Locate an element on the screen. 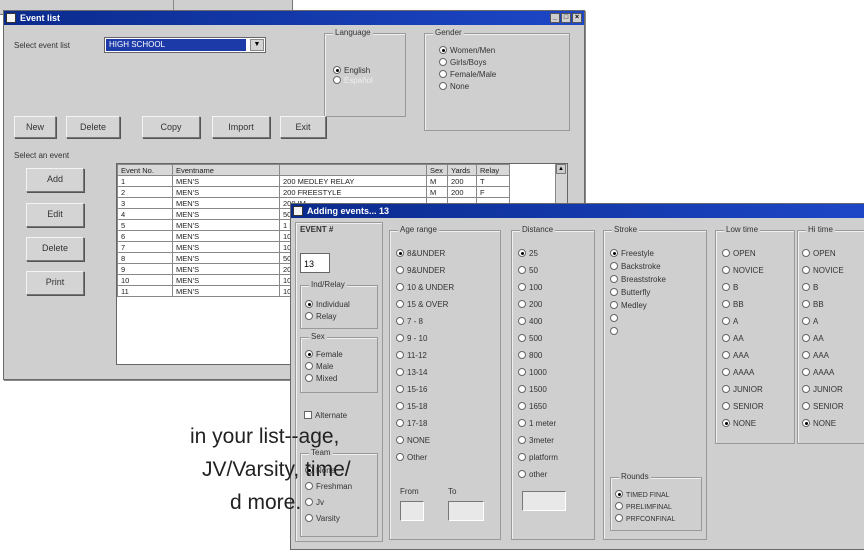  dist-option: other is located at coordinates (532, 475).